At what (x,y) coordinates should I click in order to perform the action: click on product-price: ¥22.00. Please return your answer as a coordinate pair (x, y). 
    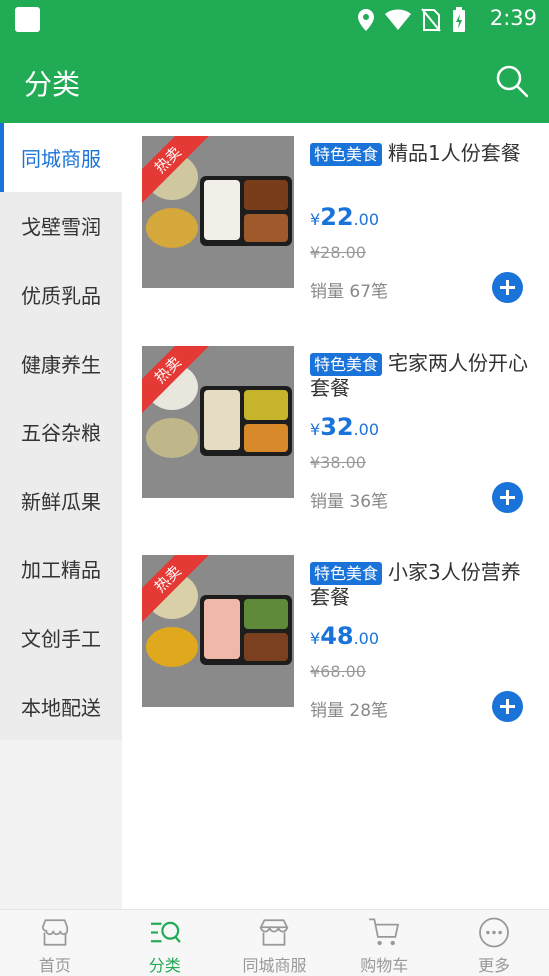
    Looking at the image, I should click on (344, 217).